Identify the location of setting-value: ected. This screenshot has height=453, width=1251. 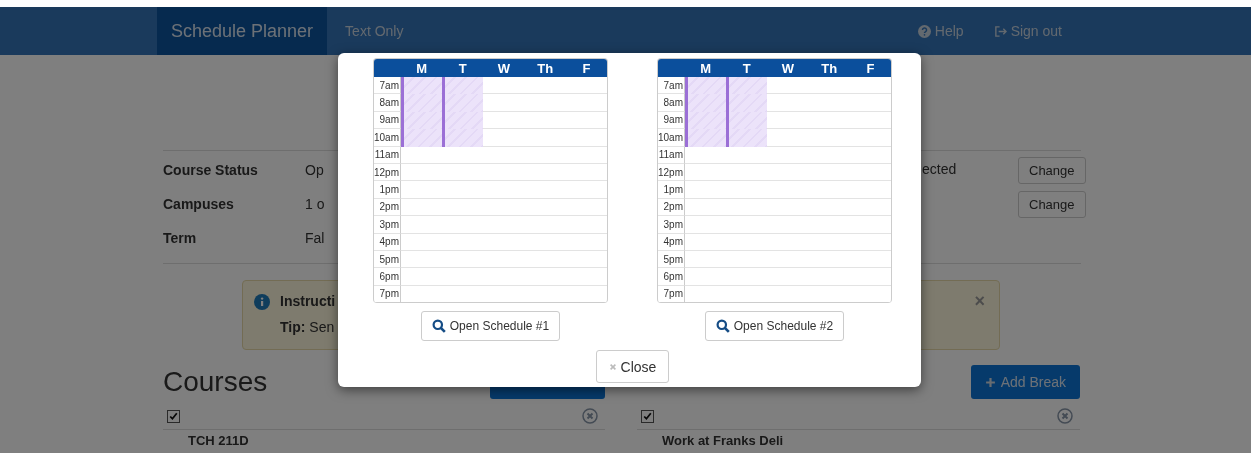
(939, 169).